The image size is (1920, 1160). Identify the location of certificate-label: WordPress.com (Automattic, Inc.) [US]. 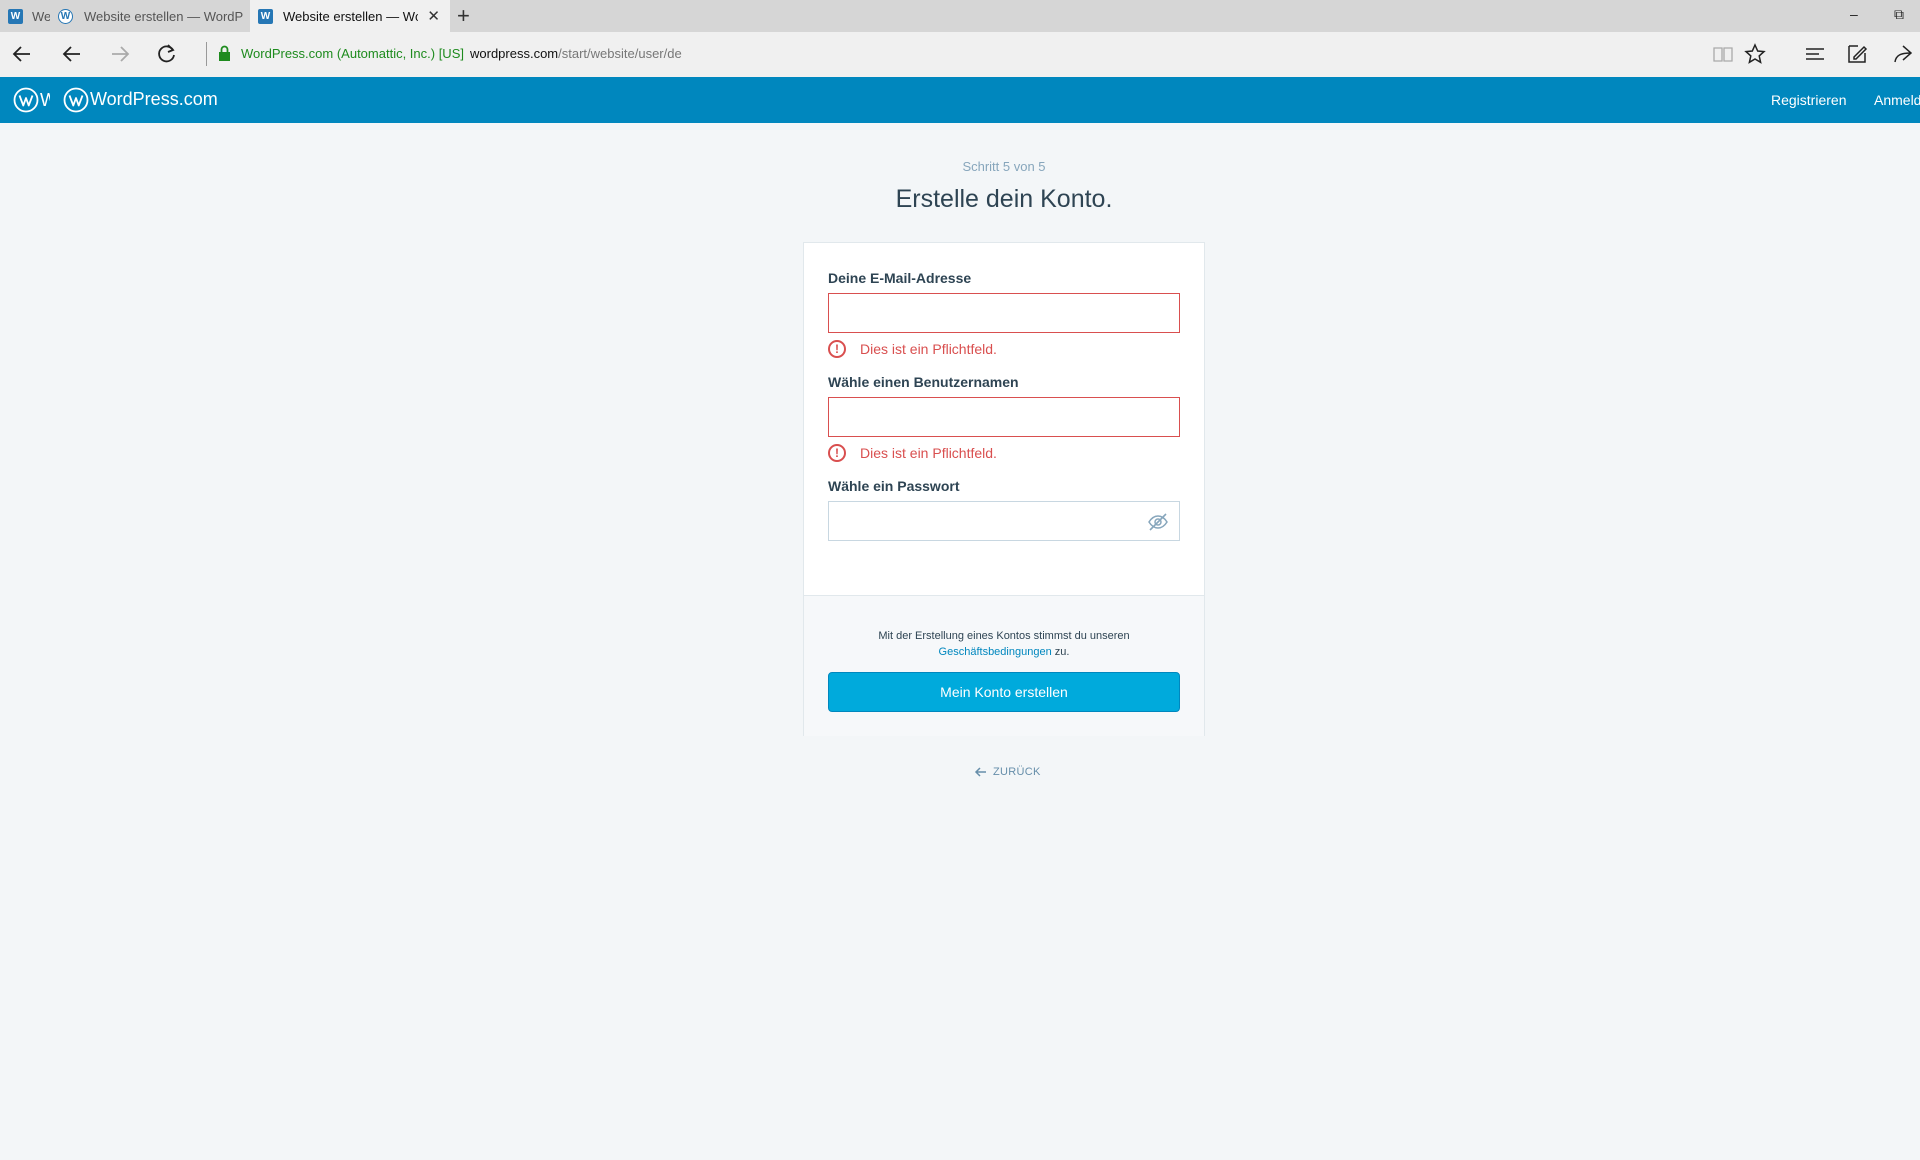
(352, 53).